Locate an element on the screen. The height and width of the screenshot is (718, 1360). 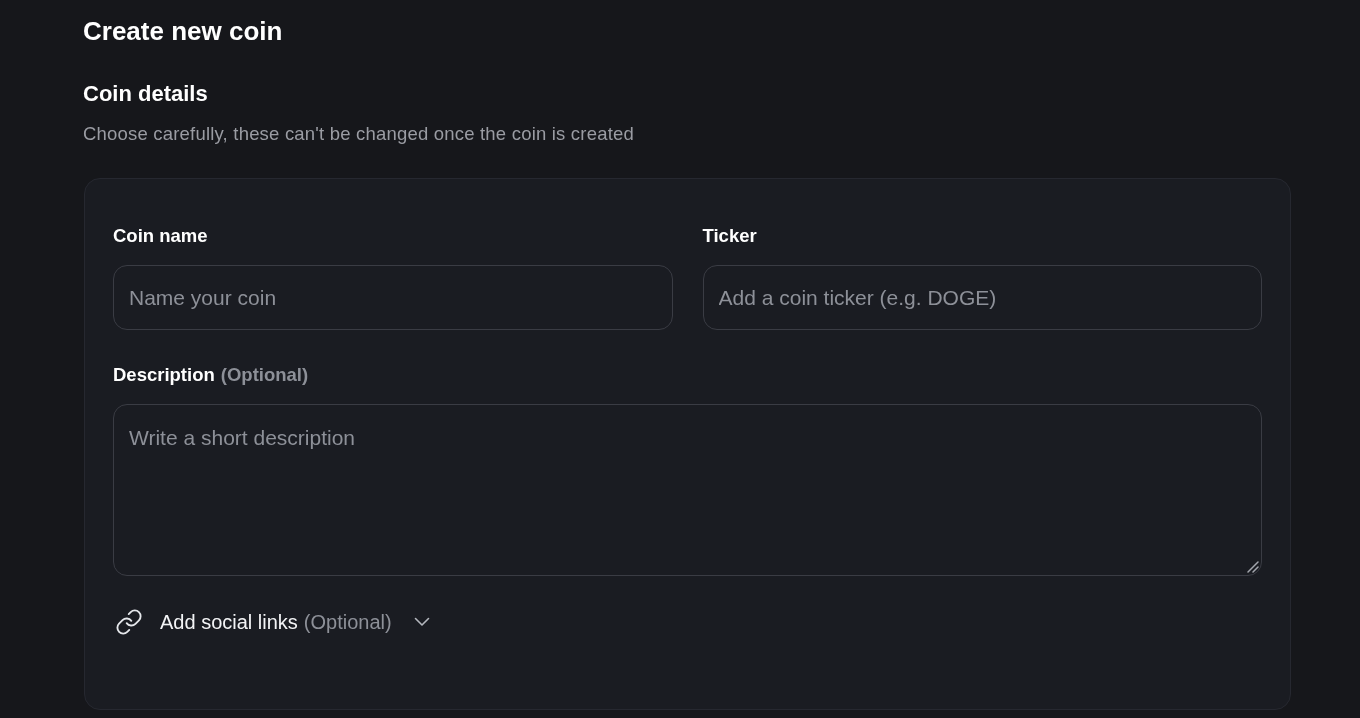
text-input-field: Add a coin ticker (e.g. DOGE) is located at coordinates (982, 297).